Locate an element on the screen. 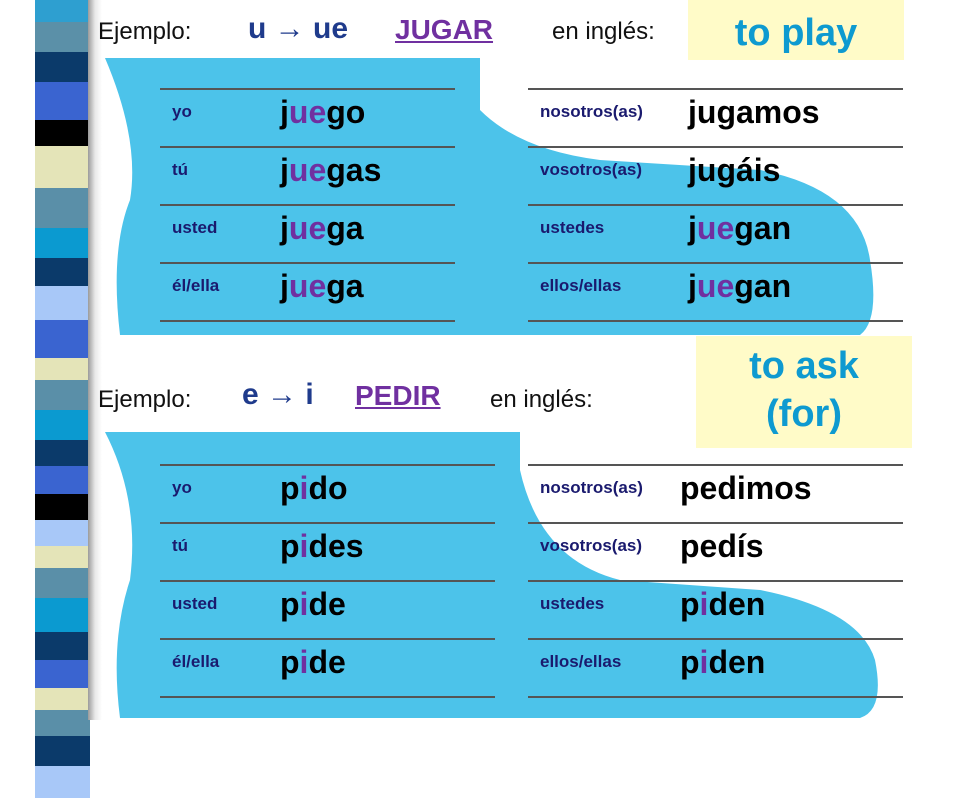 The image size is (960, 798). verb-part: pedimos is located at coordinates (746, 488).